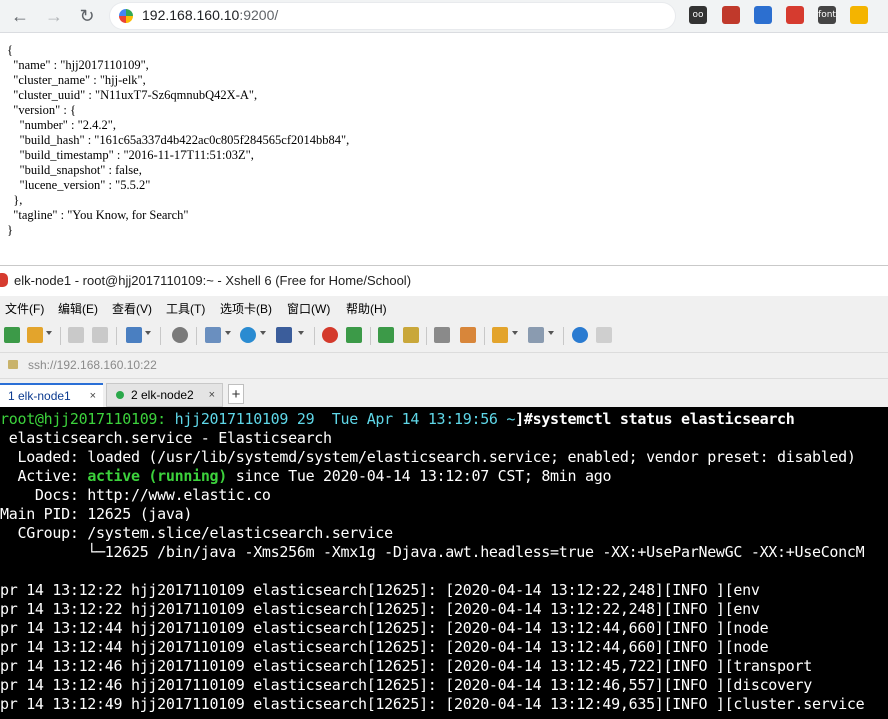 This screenshot has width=888, height=719. What do you see at coordinates (248, 335) in the screenshot?
I see `globe-icon` at bounding box center [248, 335].